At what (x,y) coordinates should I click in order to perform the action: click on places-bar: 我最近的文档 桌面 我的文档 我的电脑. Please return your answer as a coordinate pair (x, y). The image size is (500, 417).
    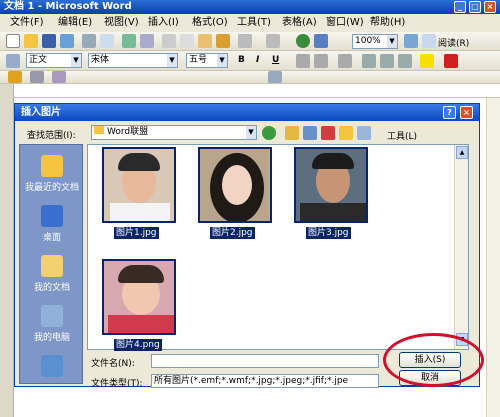
    Looking at the image, I should click on (51, 264).